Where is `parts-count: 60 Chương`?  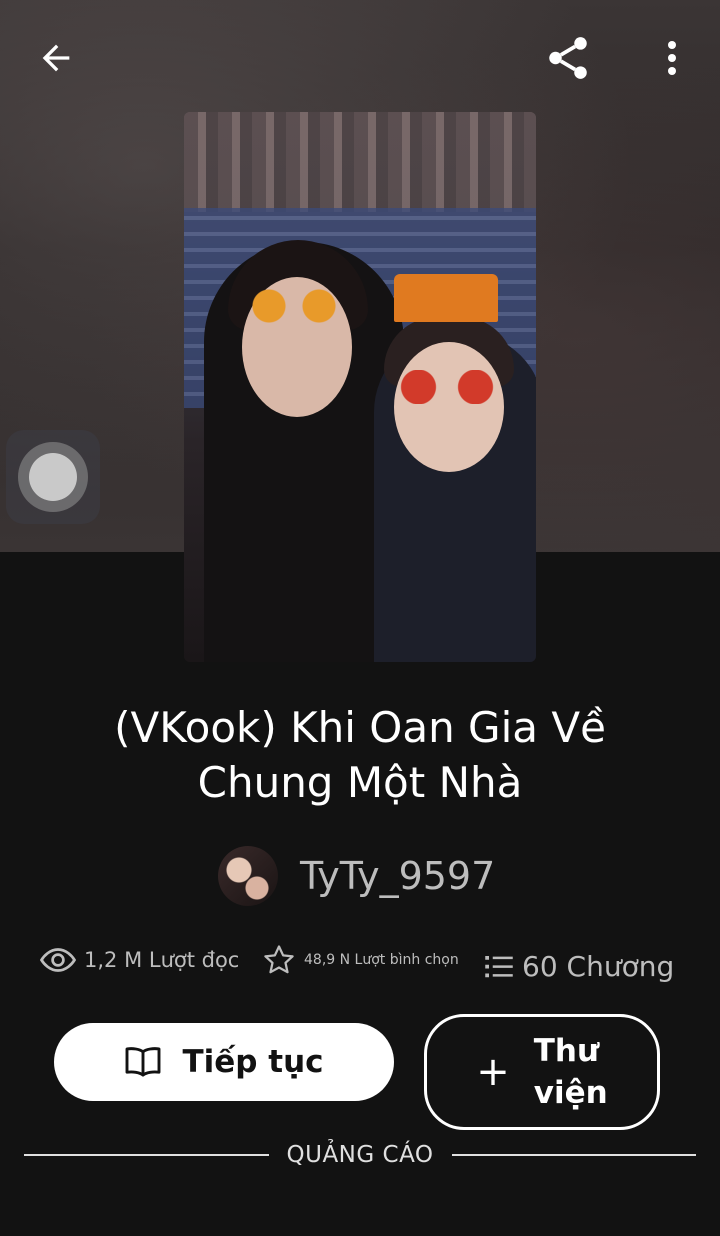 parts-count: 60 Chương is located at coordinates (598, 966).